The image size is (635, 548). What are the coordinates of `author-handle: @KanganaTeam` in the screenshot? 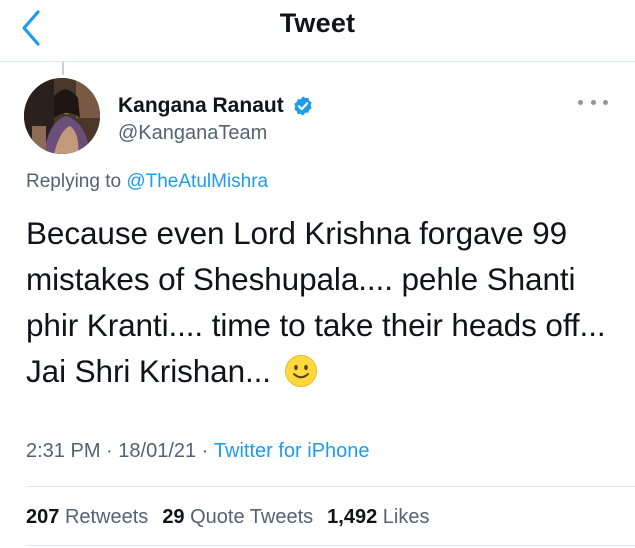 It's located at (192, 133).